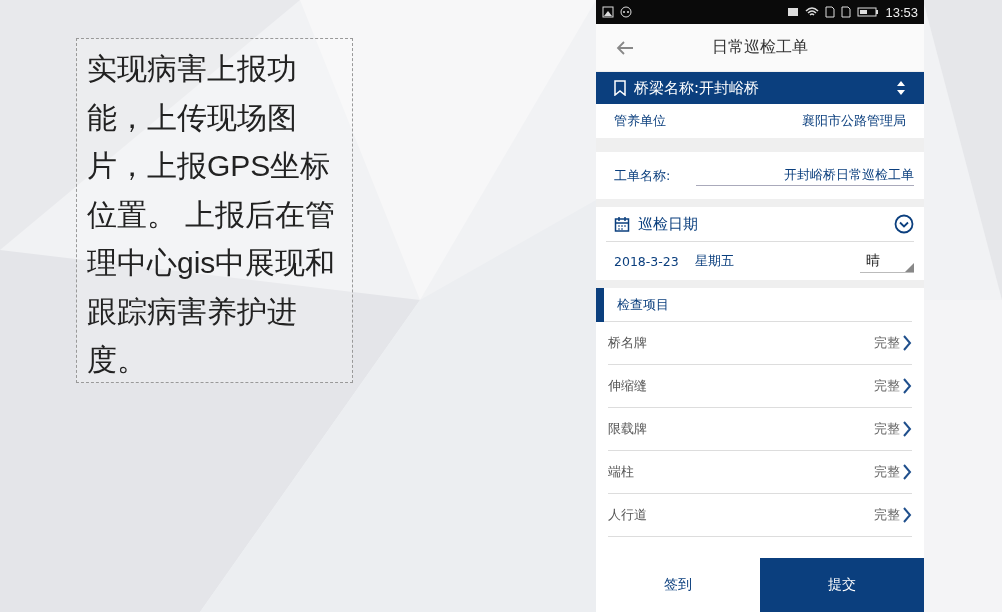 The image size is (1002, 612). Describe the element at coordinates (646, 261) in the screenshot. I see `date-text: 2018-3-23` at that location.